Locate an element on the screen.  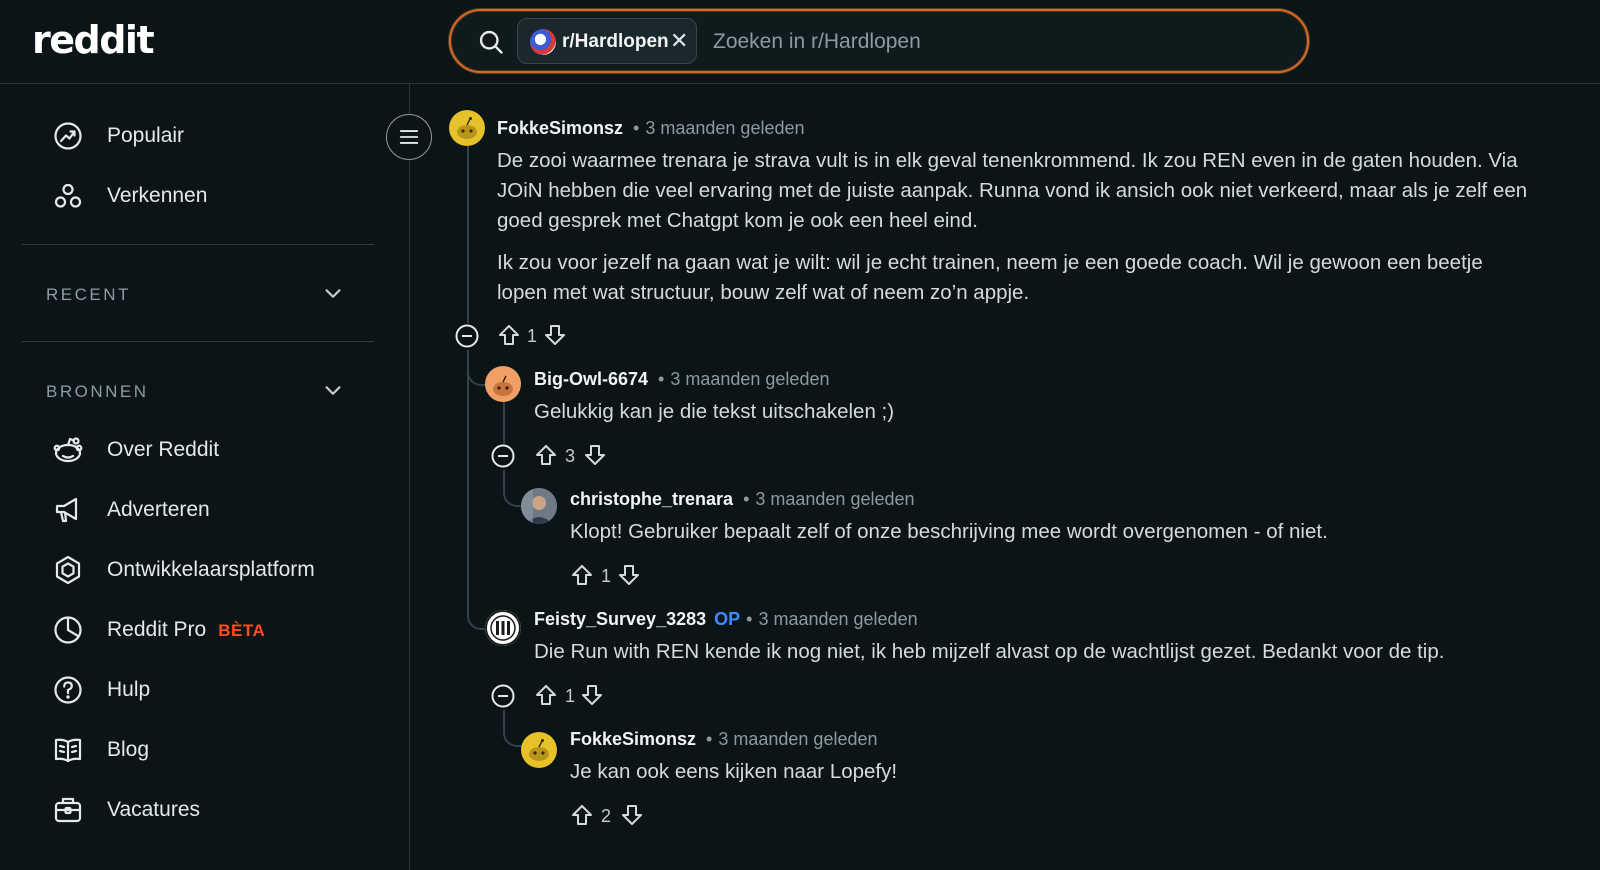
sidebar-item-verkennen: Verkennen is located at coordinates (212, 196).